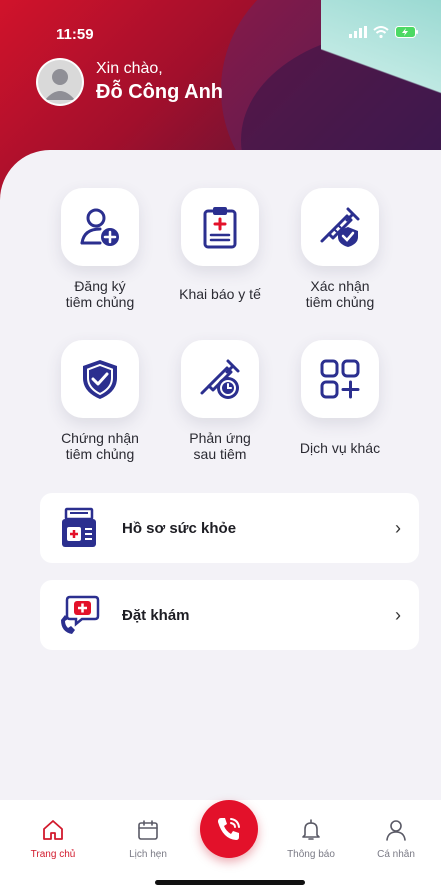  I want to click on greeting: Xin chào, Đỗ Công Anh, so click(129, 82).